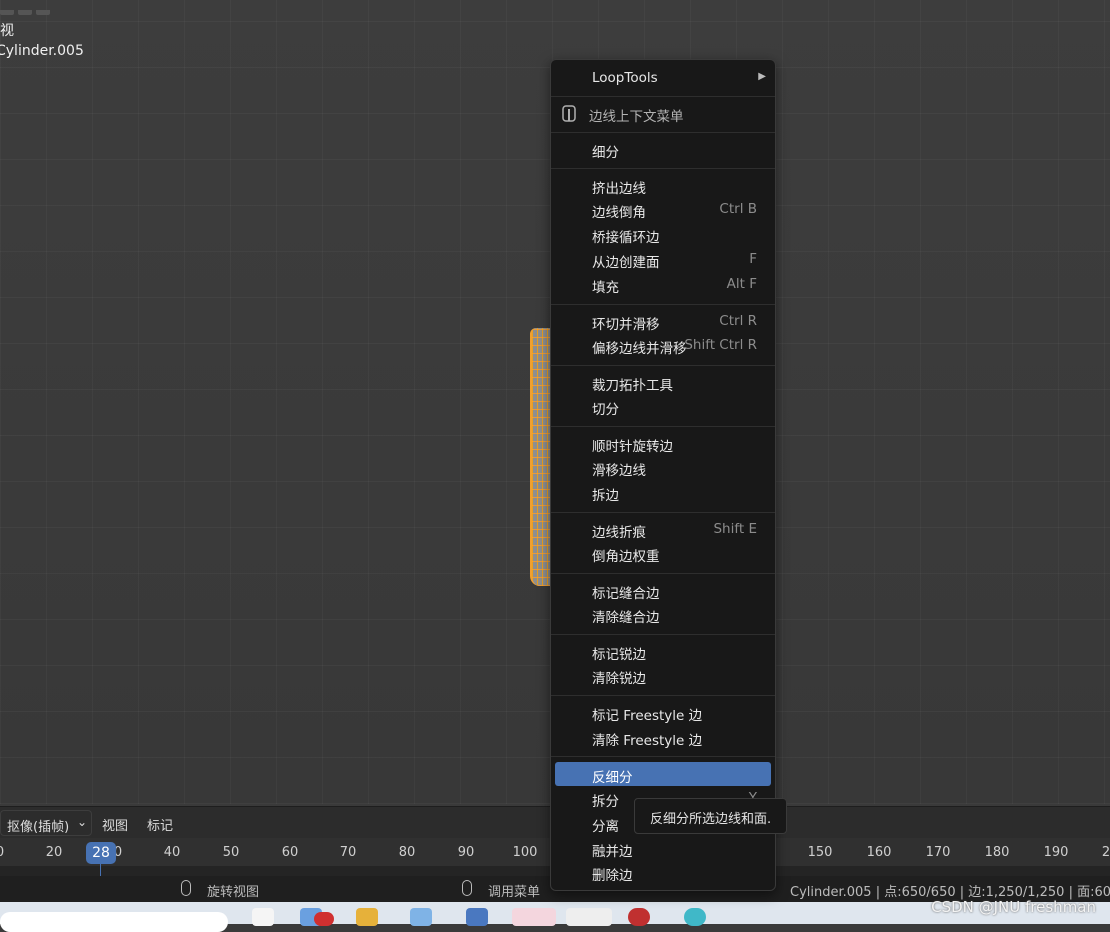 This screenshot has width=1110, height=932. What do you see at coordinates (115, 824) in the screenshot?
I see `timeline-menu-view: 视图` at bounding box center [115, 824].